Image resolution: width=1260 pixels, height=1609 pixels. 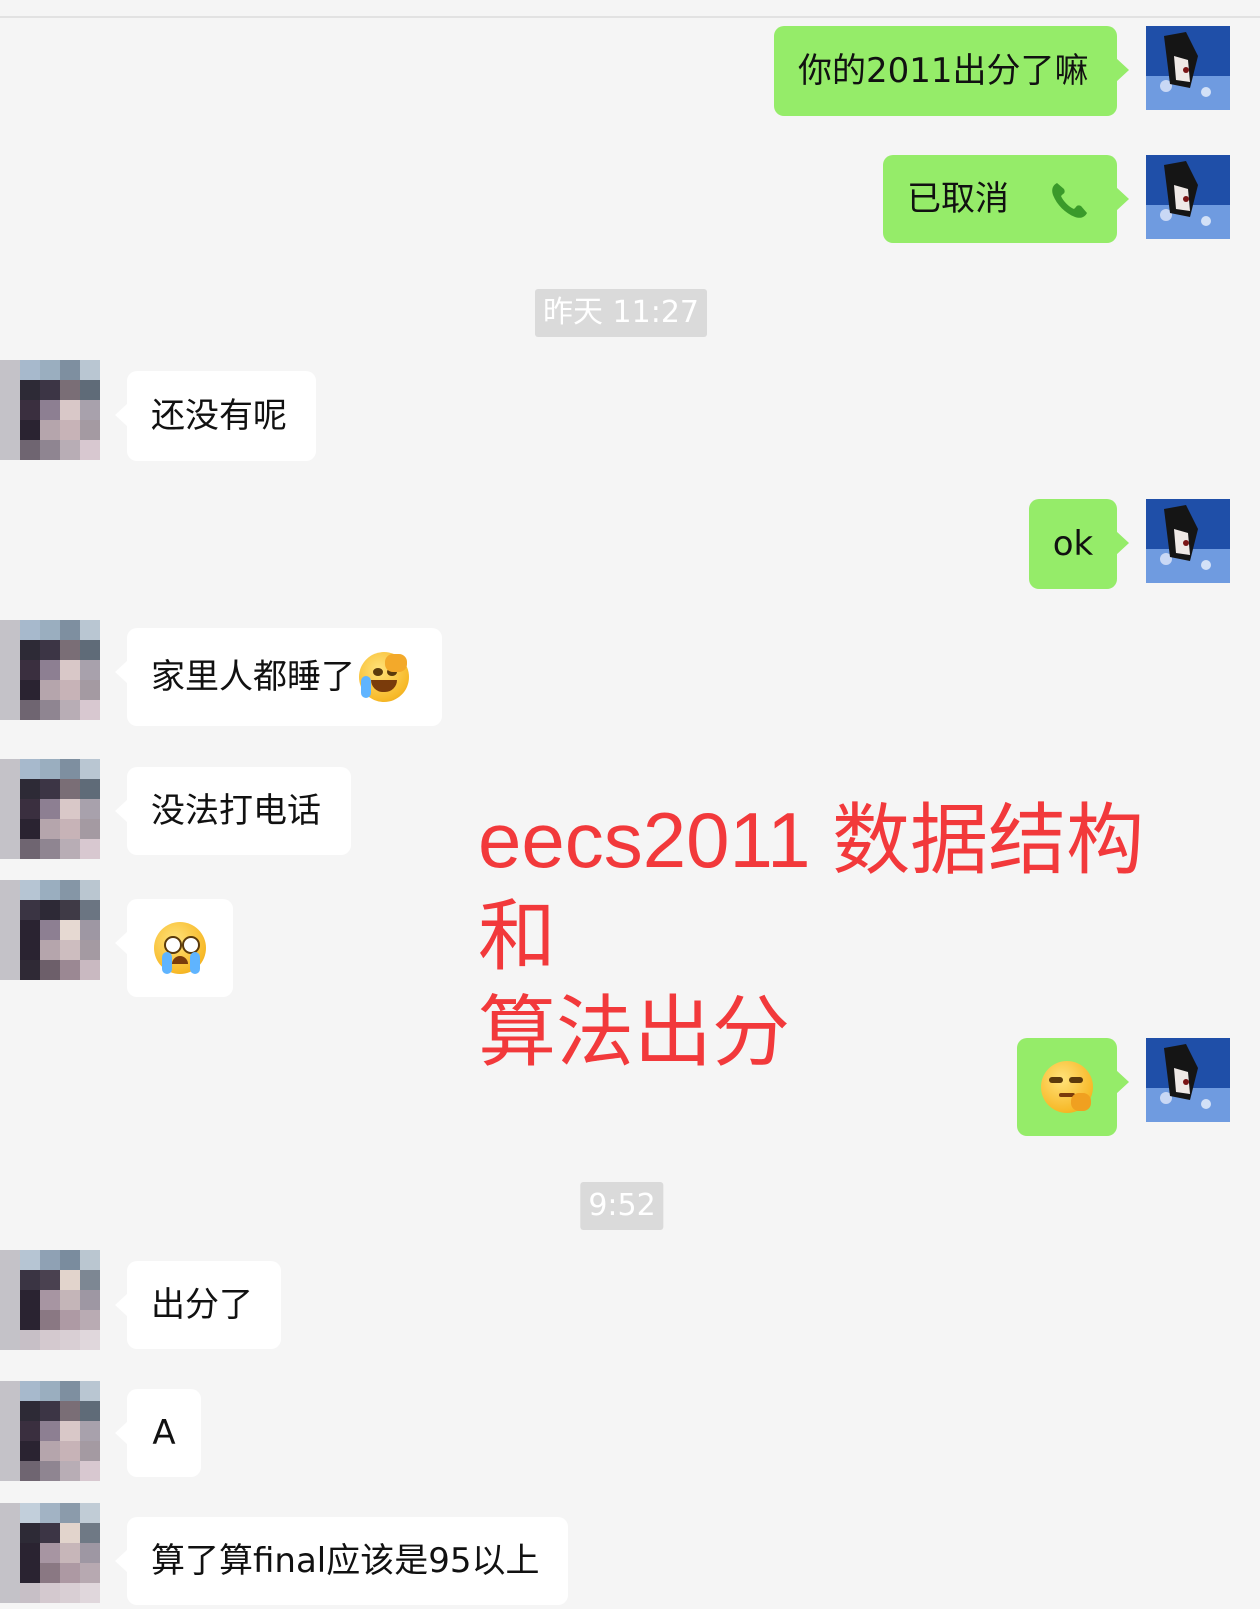 What do you see at coordinates (811, 888) in the screenshot?
I see `overlay-line-1: eecs2011 数据结构和` at bounding box center [811, 888].